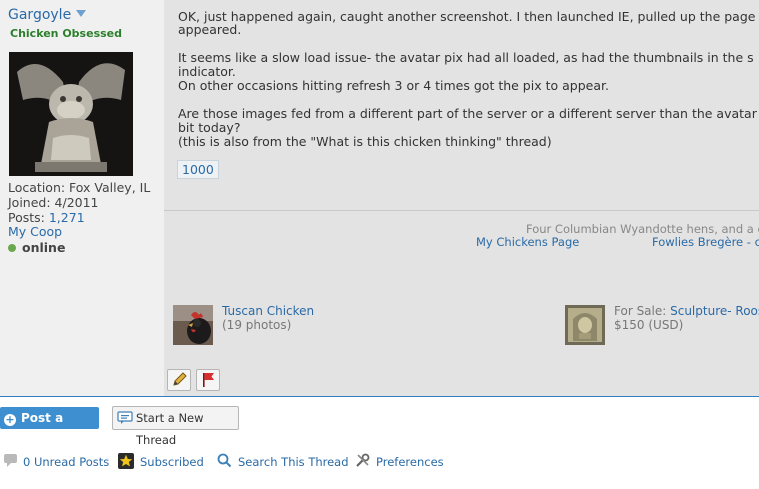  What do you see at coordinates (39, 15) in the screenshot?
I see `username: Gargoyle` at bounding box center [39, 15].